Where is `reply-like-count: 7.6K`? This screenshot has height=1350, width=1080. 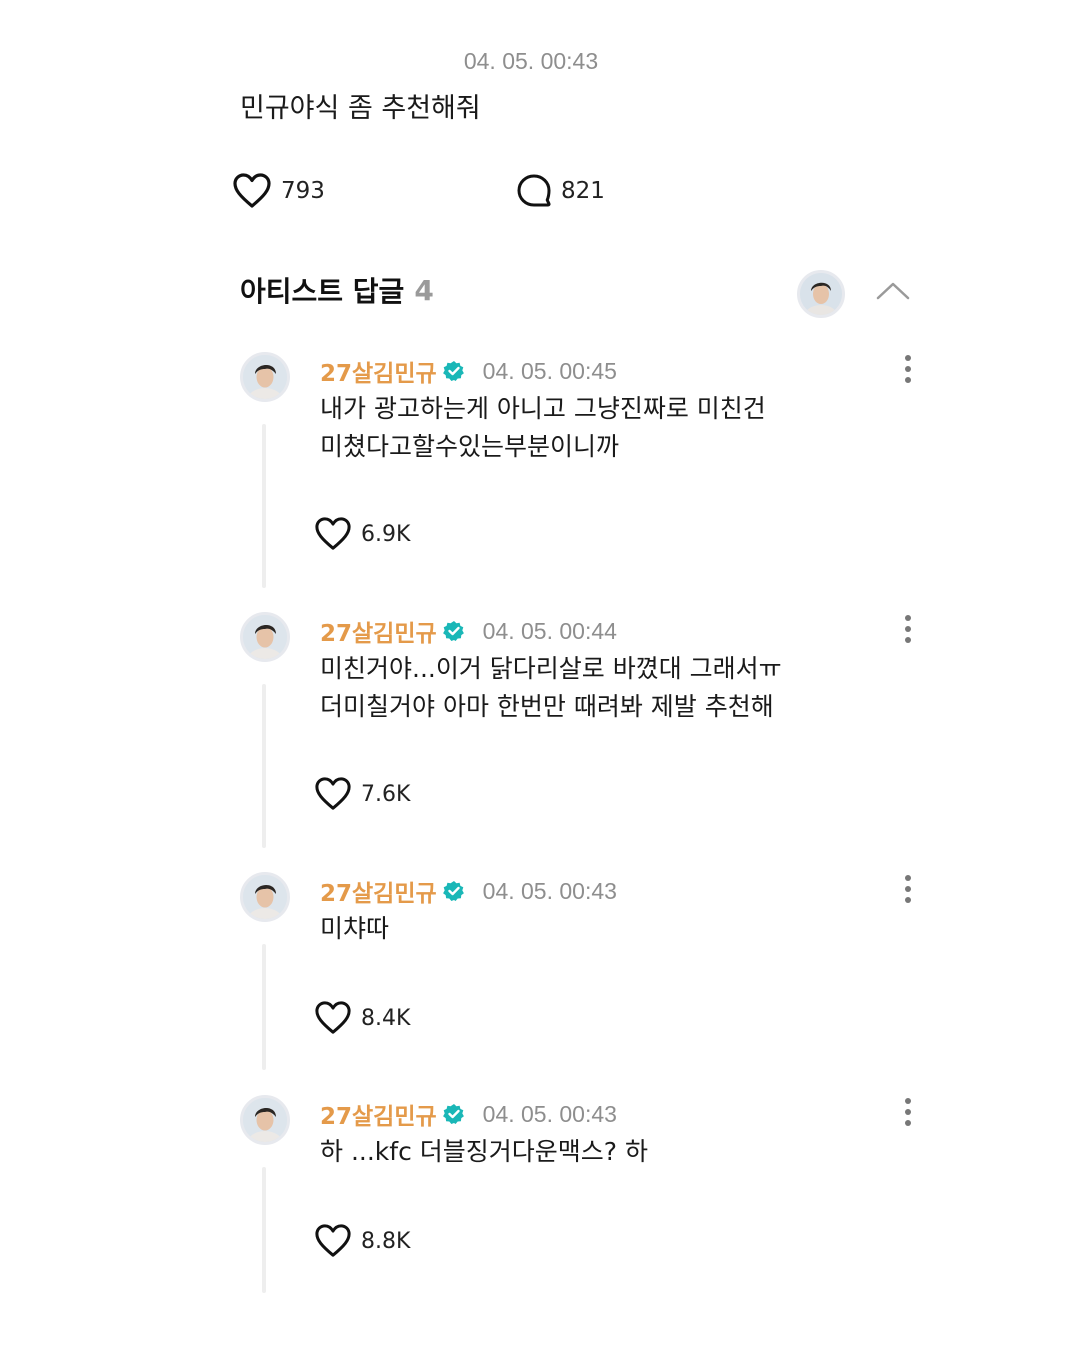
reply-like-count: 7.6K is located at coordinates (386, 794).